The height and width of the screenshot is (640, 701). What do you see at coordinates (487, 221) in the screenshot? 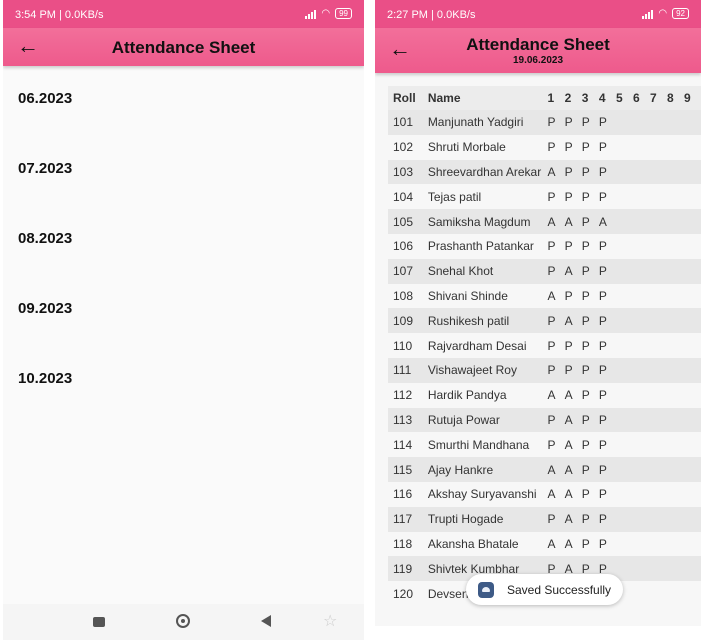
I see `name-cell: Samiksha Magdum` at bounding box center [487, 221].